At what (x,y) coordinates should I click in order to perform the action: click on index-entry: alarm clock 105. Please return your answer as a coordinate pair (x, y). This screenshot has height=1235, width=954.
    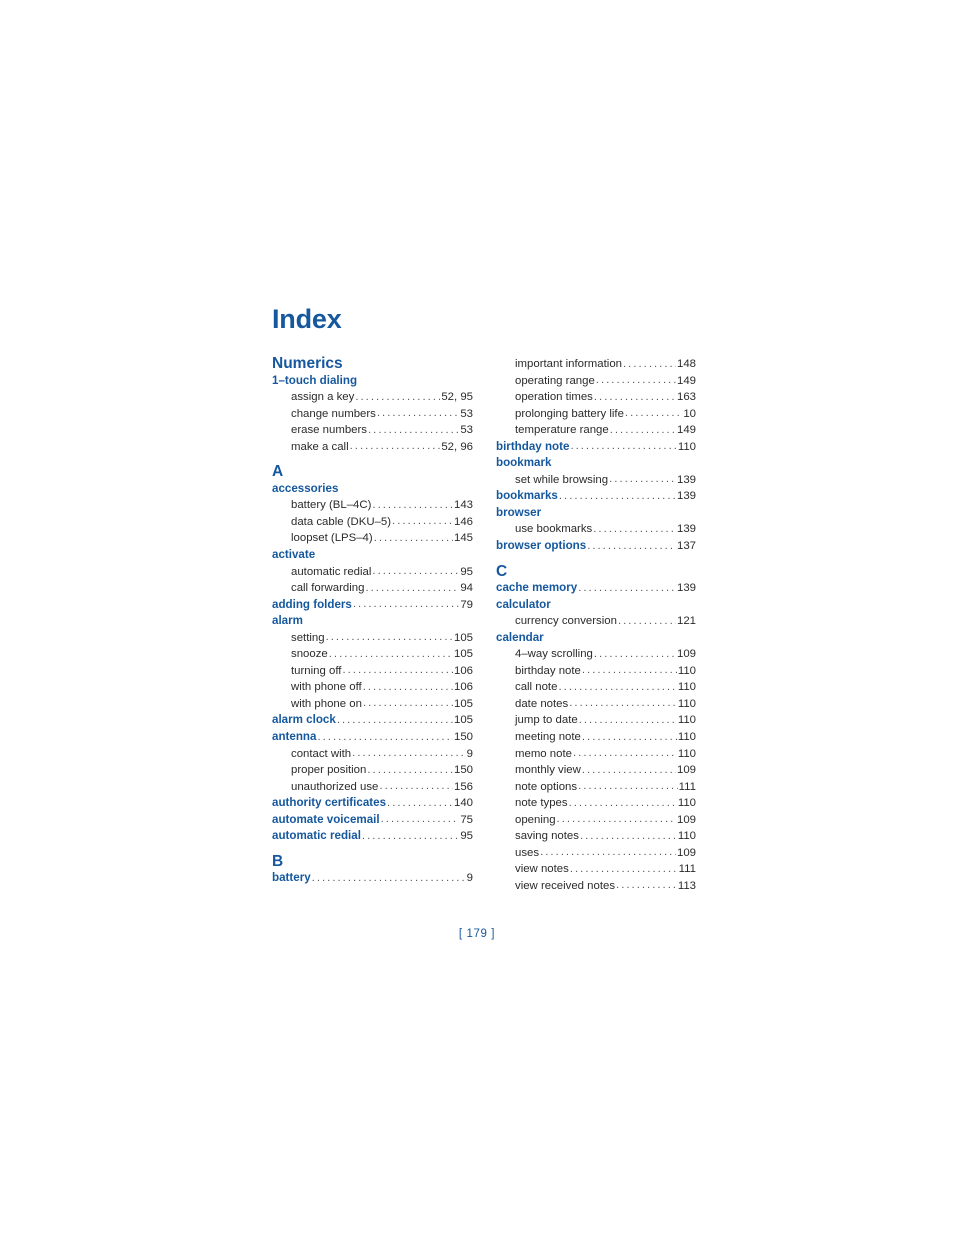
    Looking at the image, I should click on (372, 720).